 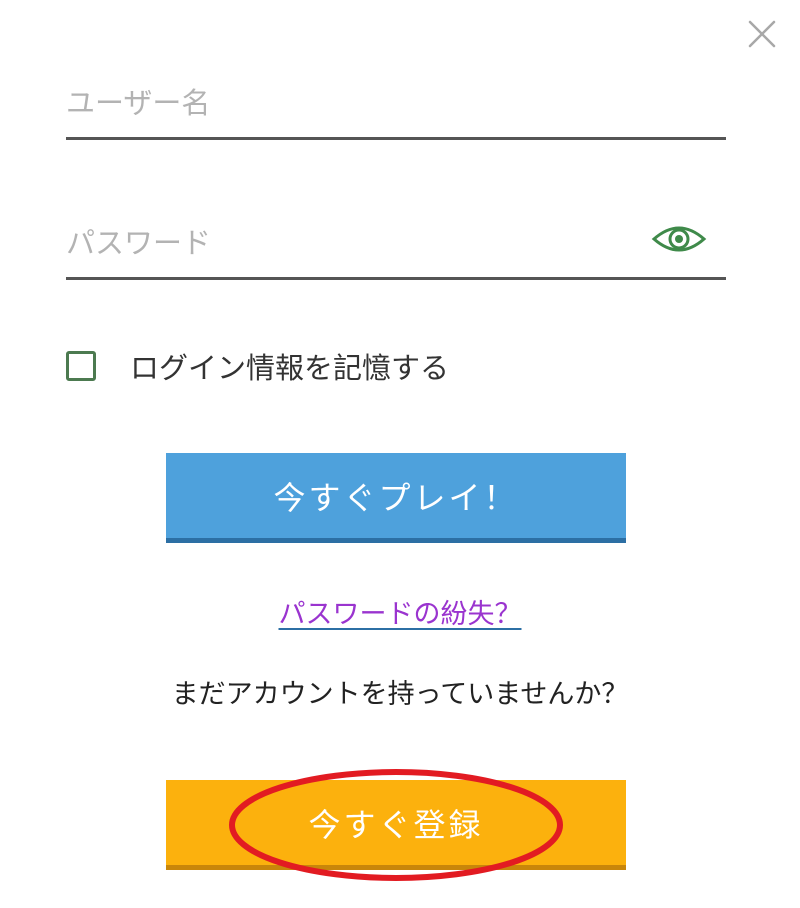 I want to click on username-field-container, so click(x=396, y=105).